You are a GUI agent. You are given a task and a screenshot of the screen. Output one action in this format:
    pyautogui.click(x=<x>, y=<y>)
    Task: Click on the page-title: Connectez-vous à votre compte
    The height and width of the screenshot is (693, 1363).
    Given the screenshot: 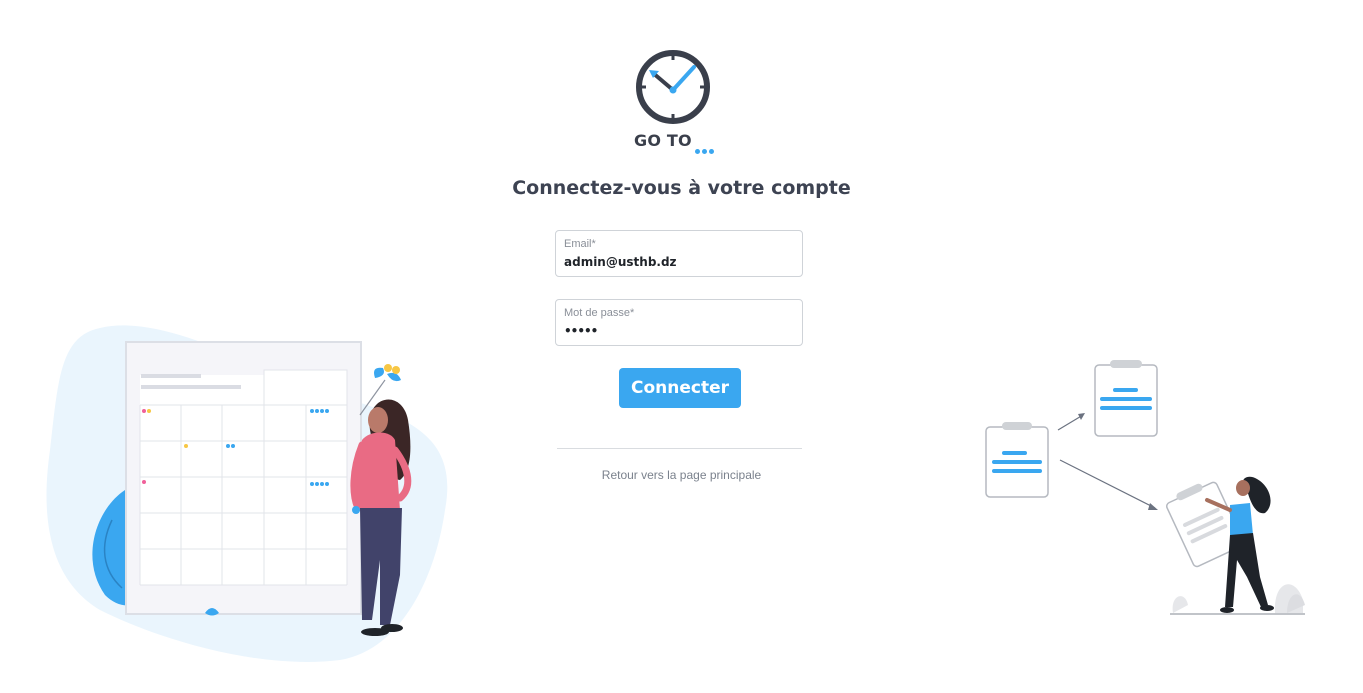 What is the action you would take?
    pyautogui.click(x=681, y=188)
    